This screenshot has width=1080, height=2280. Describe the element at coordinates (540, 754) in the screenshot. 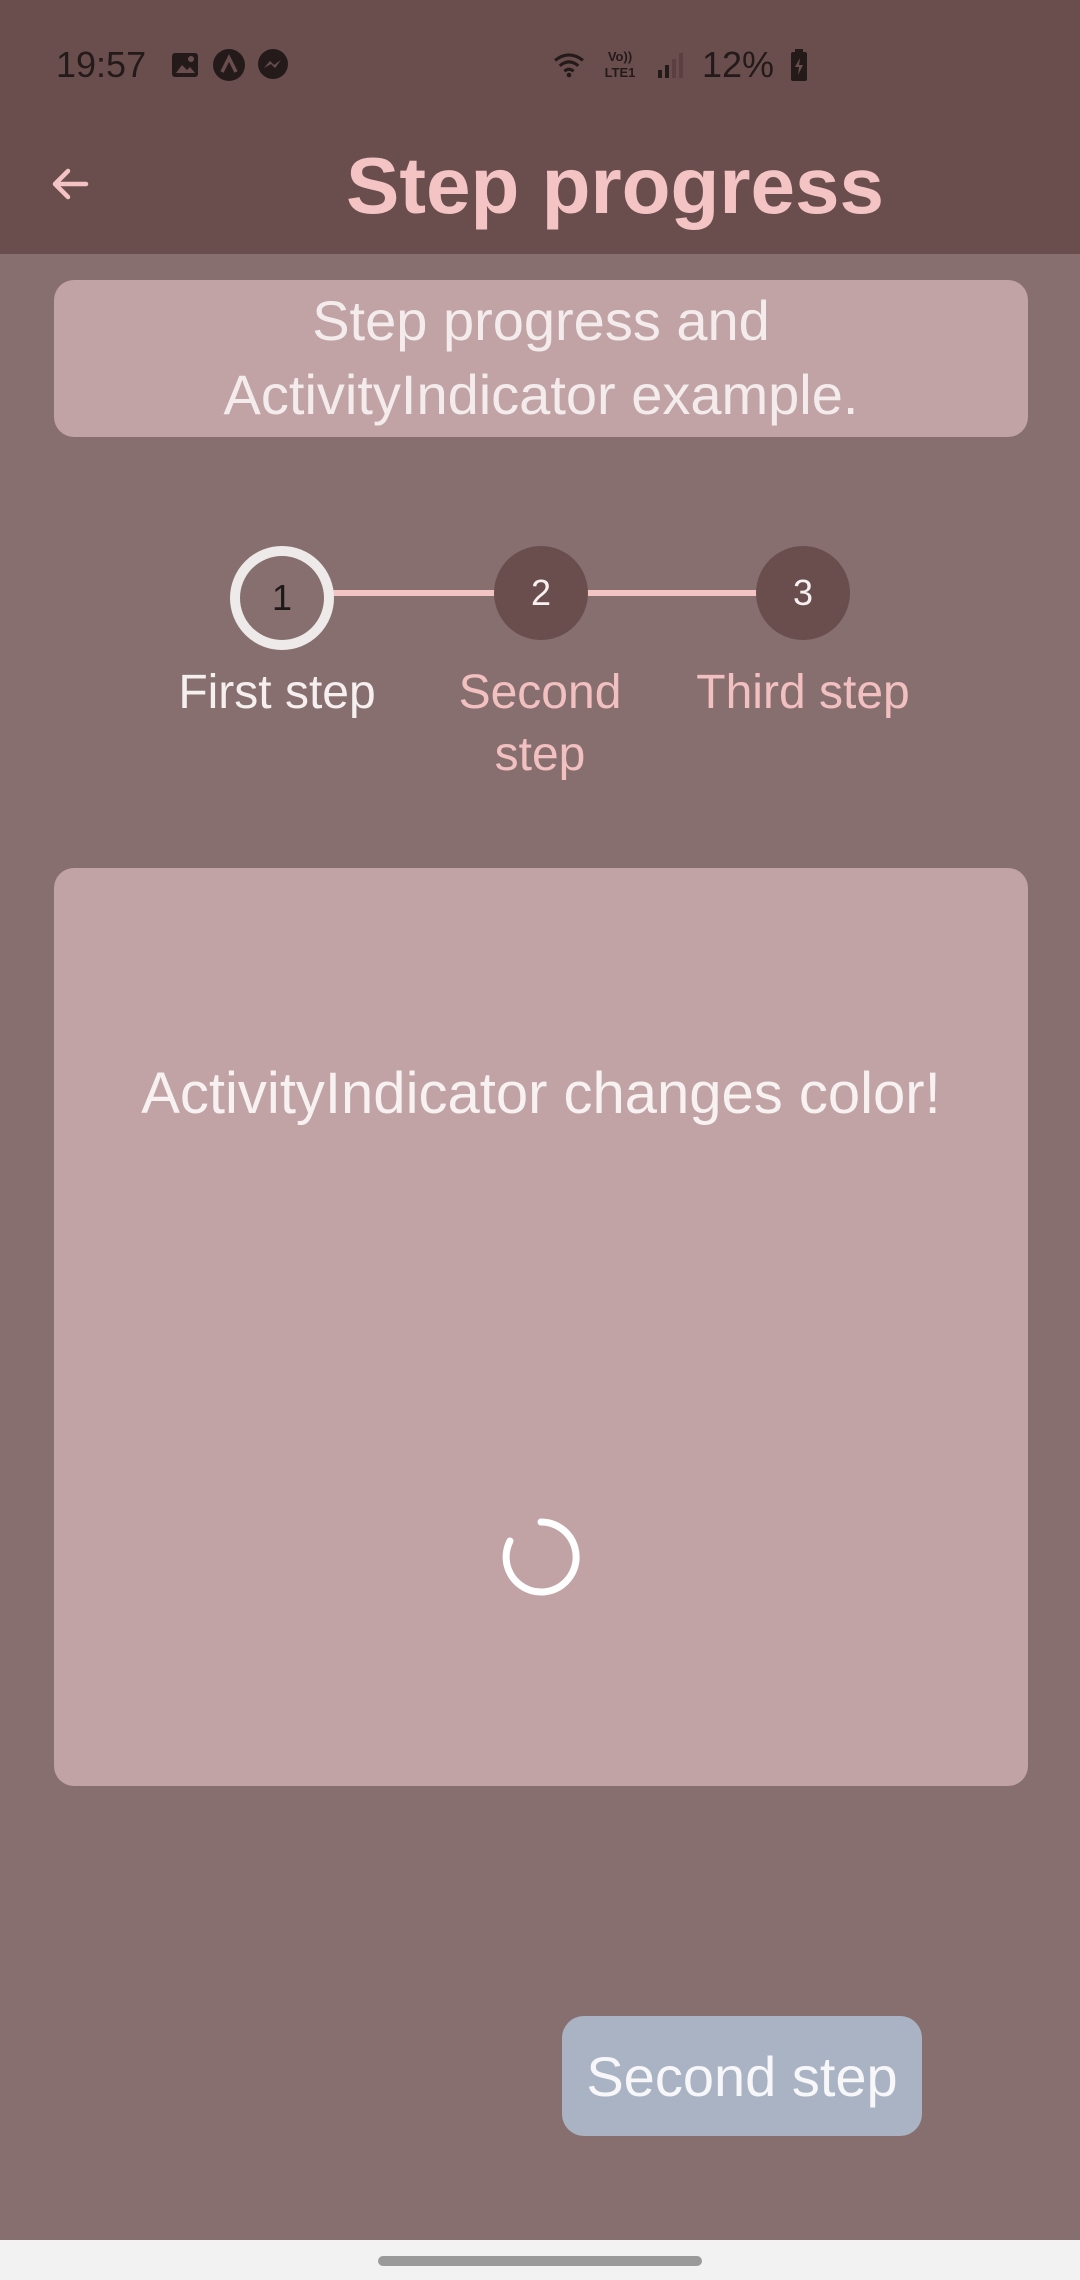

I see `step-label-2-line2: step` at that location.